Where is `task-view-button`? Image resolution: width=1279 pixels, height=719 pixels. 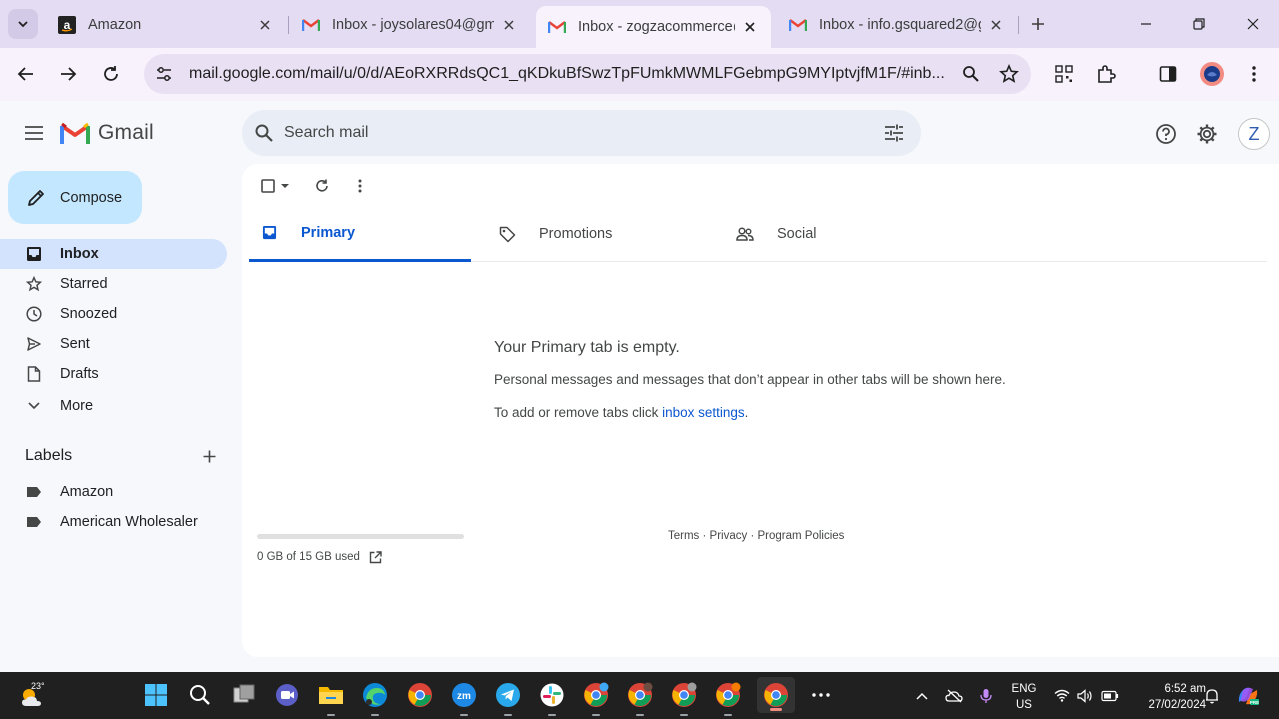
task-view-button is located at coordinates (244, 695).